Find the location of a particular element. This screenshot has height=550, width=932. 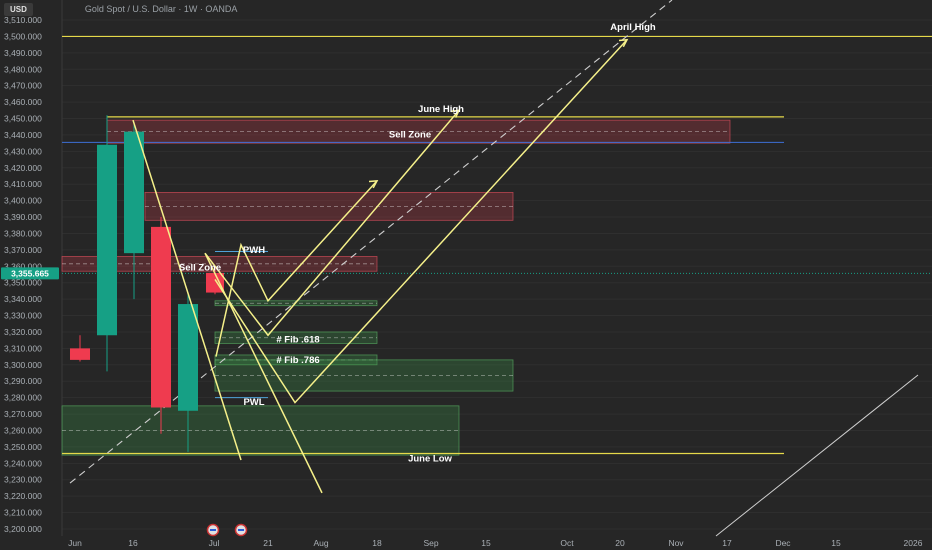

time-axis-label: Sep is located at coordinates (430, 543).